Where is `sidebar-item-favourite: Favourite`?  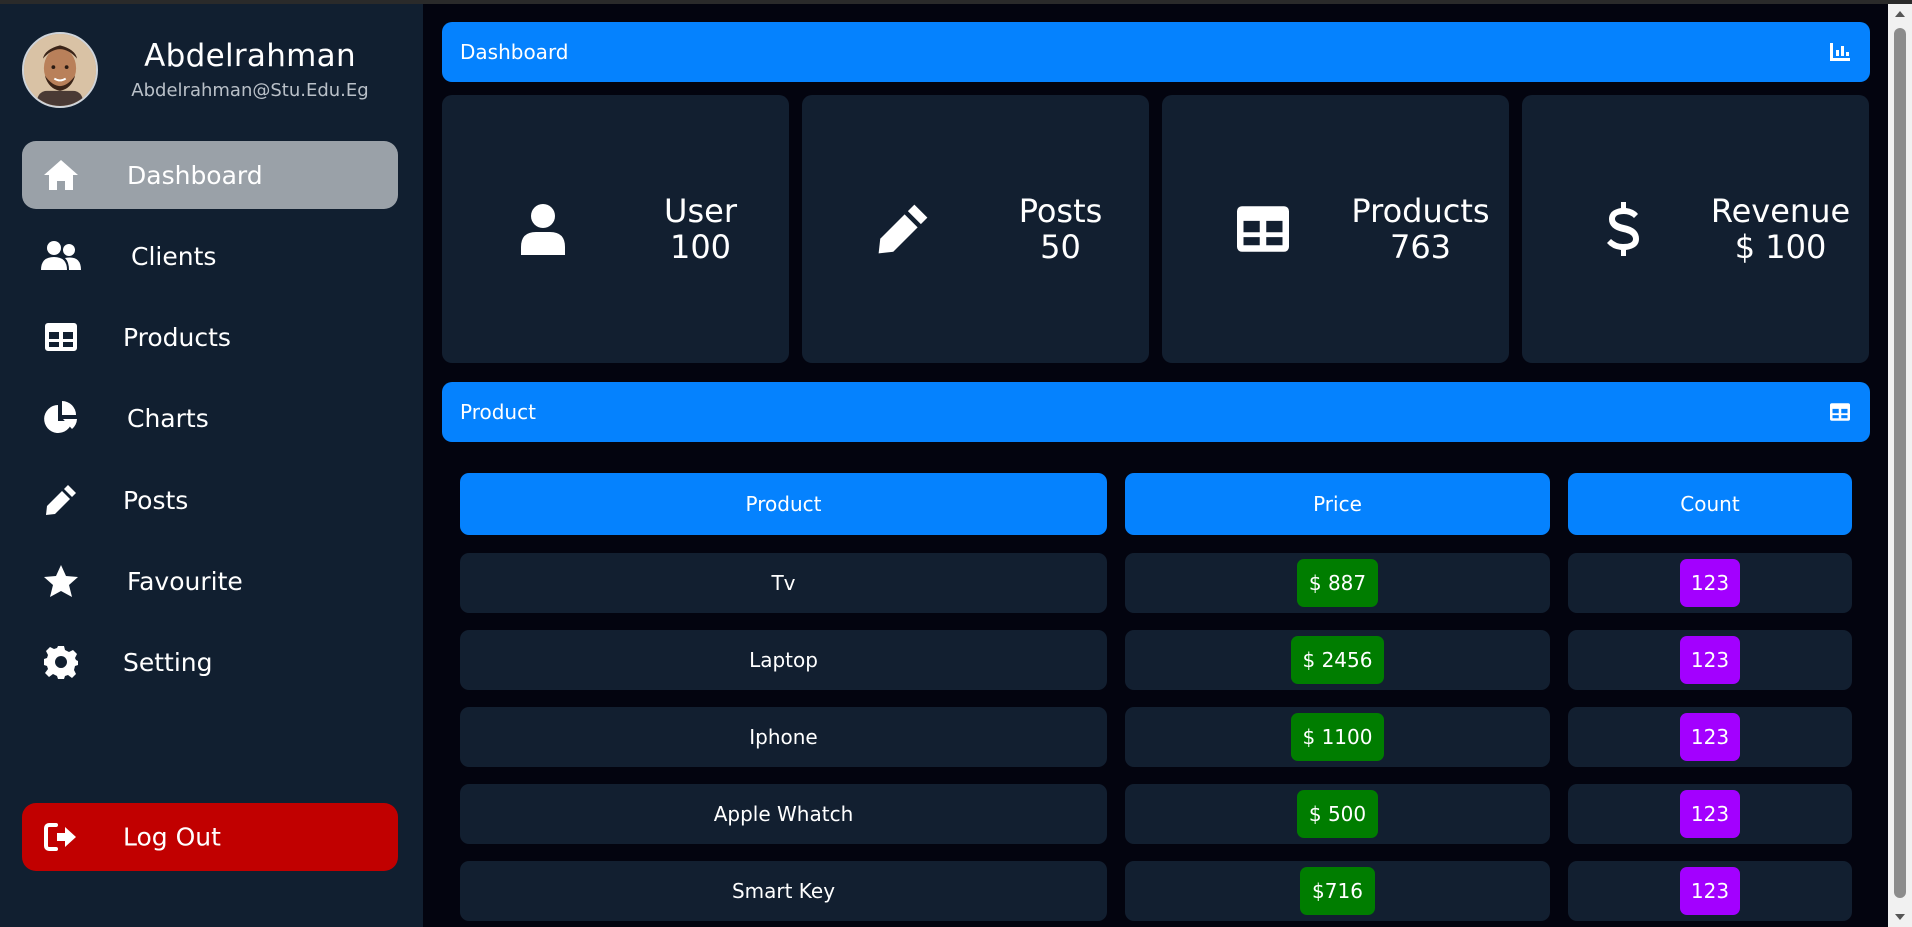 sidebar-item-favourite: Favourite is located at coordinates (210, 581).